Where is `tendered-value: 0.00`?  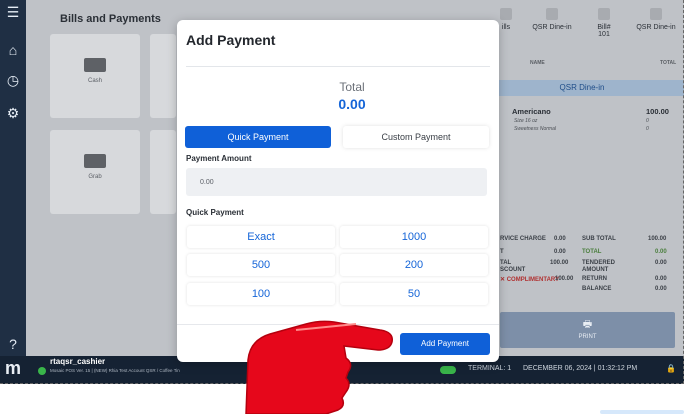 tendered-value: 0.00 is located at coordinates (661, 263).